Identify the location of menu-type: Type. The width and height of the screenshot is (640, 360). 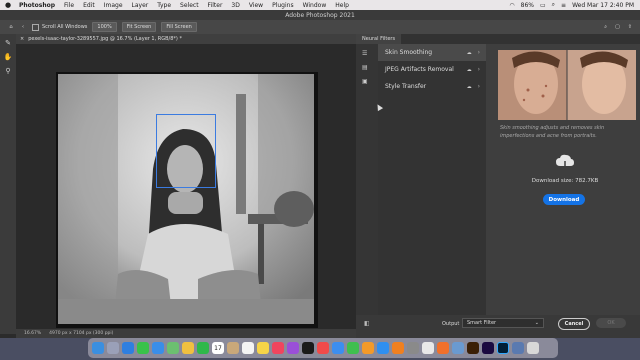
(164, 5).